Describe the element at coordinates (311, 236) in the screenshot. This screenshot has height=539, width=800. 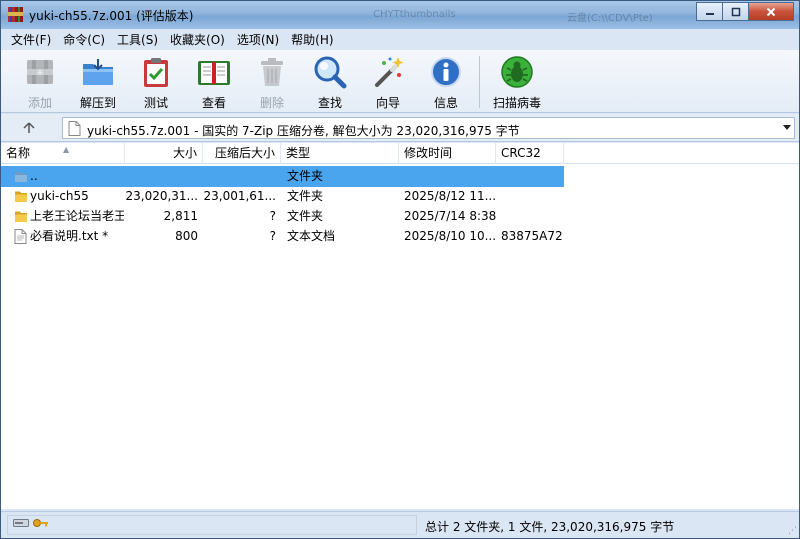
I see `file-type: 文本文档` at that location.